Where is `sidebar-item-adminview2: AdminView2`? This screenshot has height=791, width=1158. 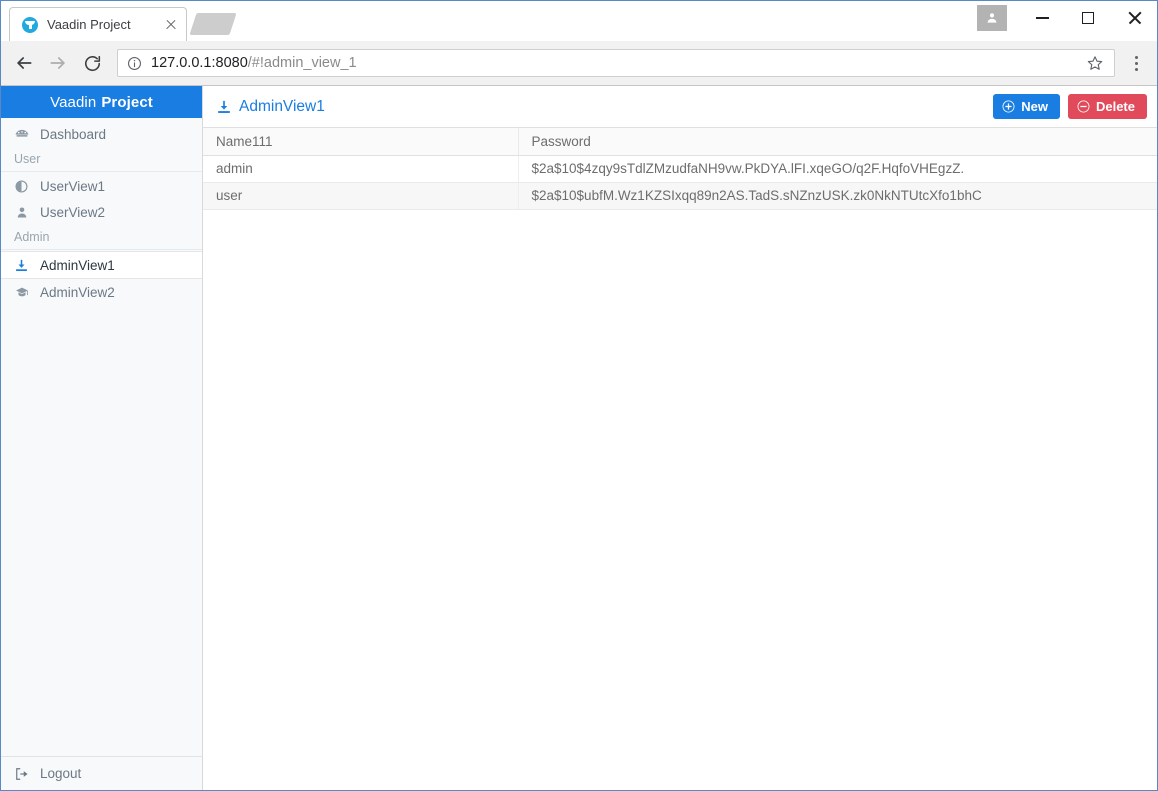
sidebar-item-adminview2: AdminView2 is located at coordinates (101, 292).